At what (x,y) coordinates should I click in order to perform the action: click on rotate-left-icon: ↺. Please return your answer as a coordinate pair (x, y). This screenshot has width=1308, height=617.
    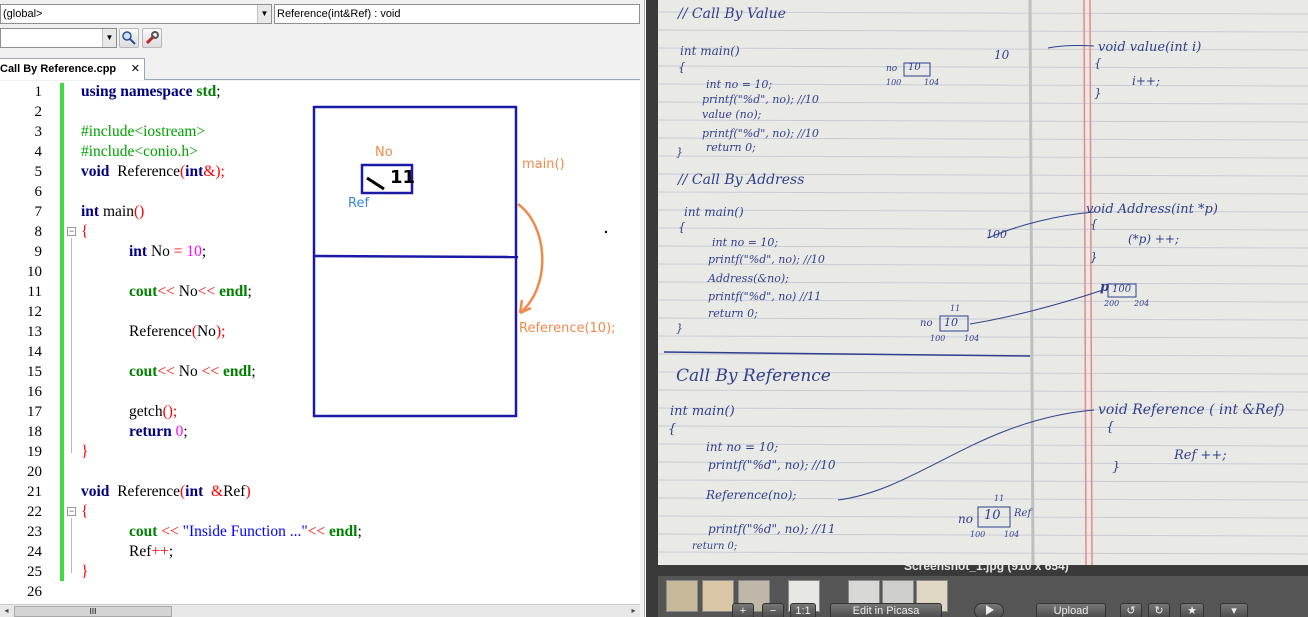
    Looking at the image, I should click on (1131, 611).